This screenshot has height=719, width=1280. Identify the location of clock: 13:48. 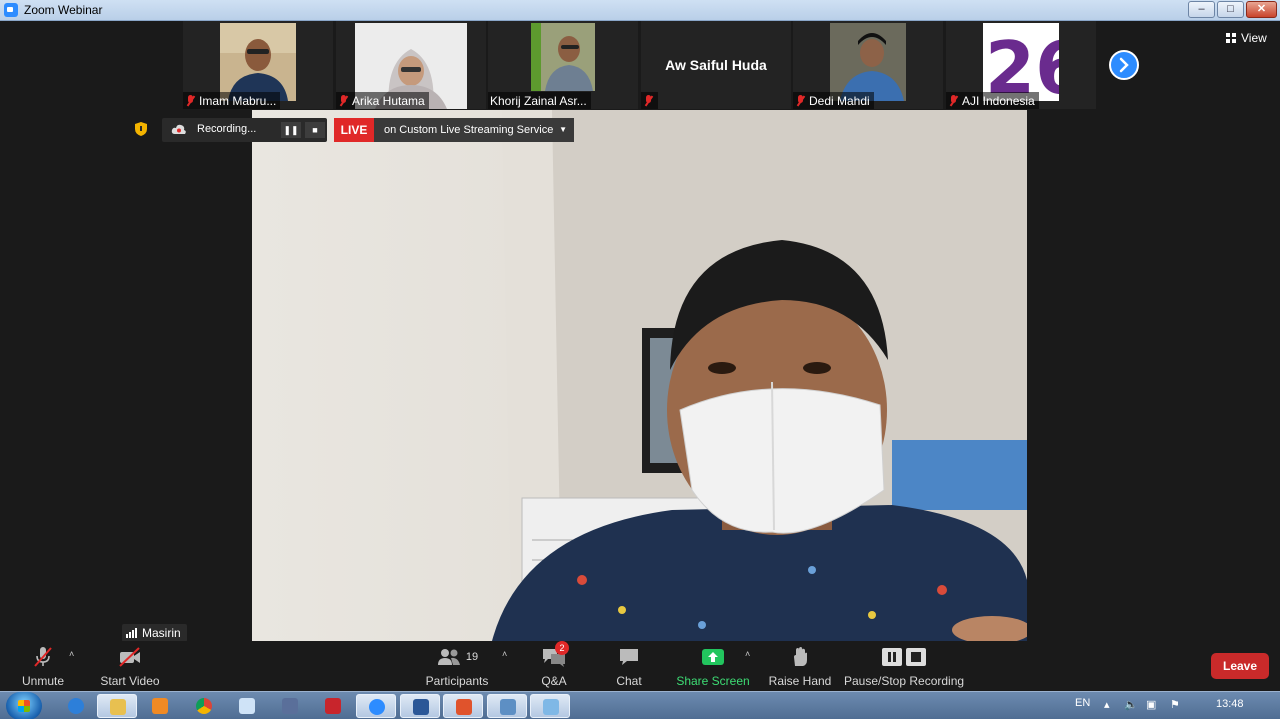
(1230, 704).